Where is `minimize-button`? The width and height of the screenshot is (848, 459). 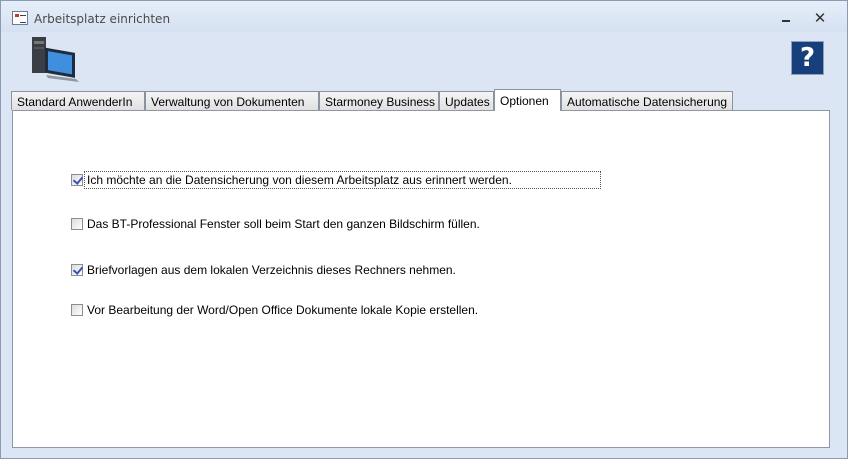 minimize-button is located at coordinates (786, 18).